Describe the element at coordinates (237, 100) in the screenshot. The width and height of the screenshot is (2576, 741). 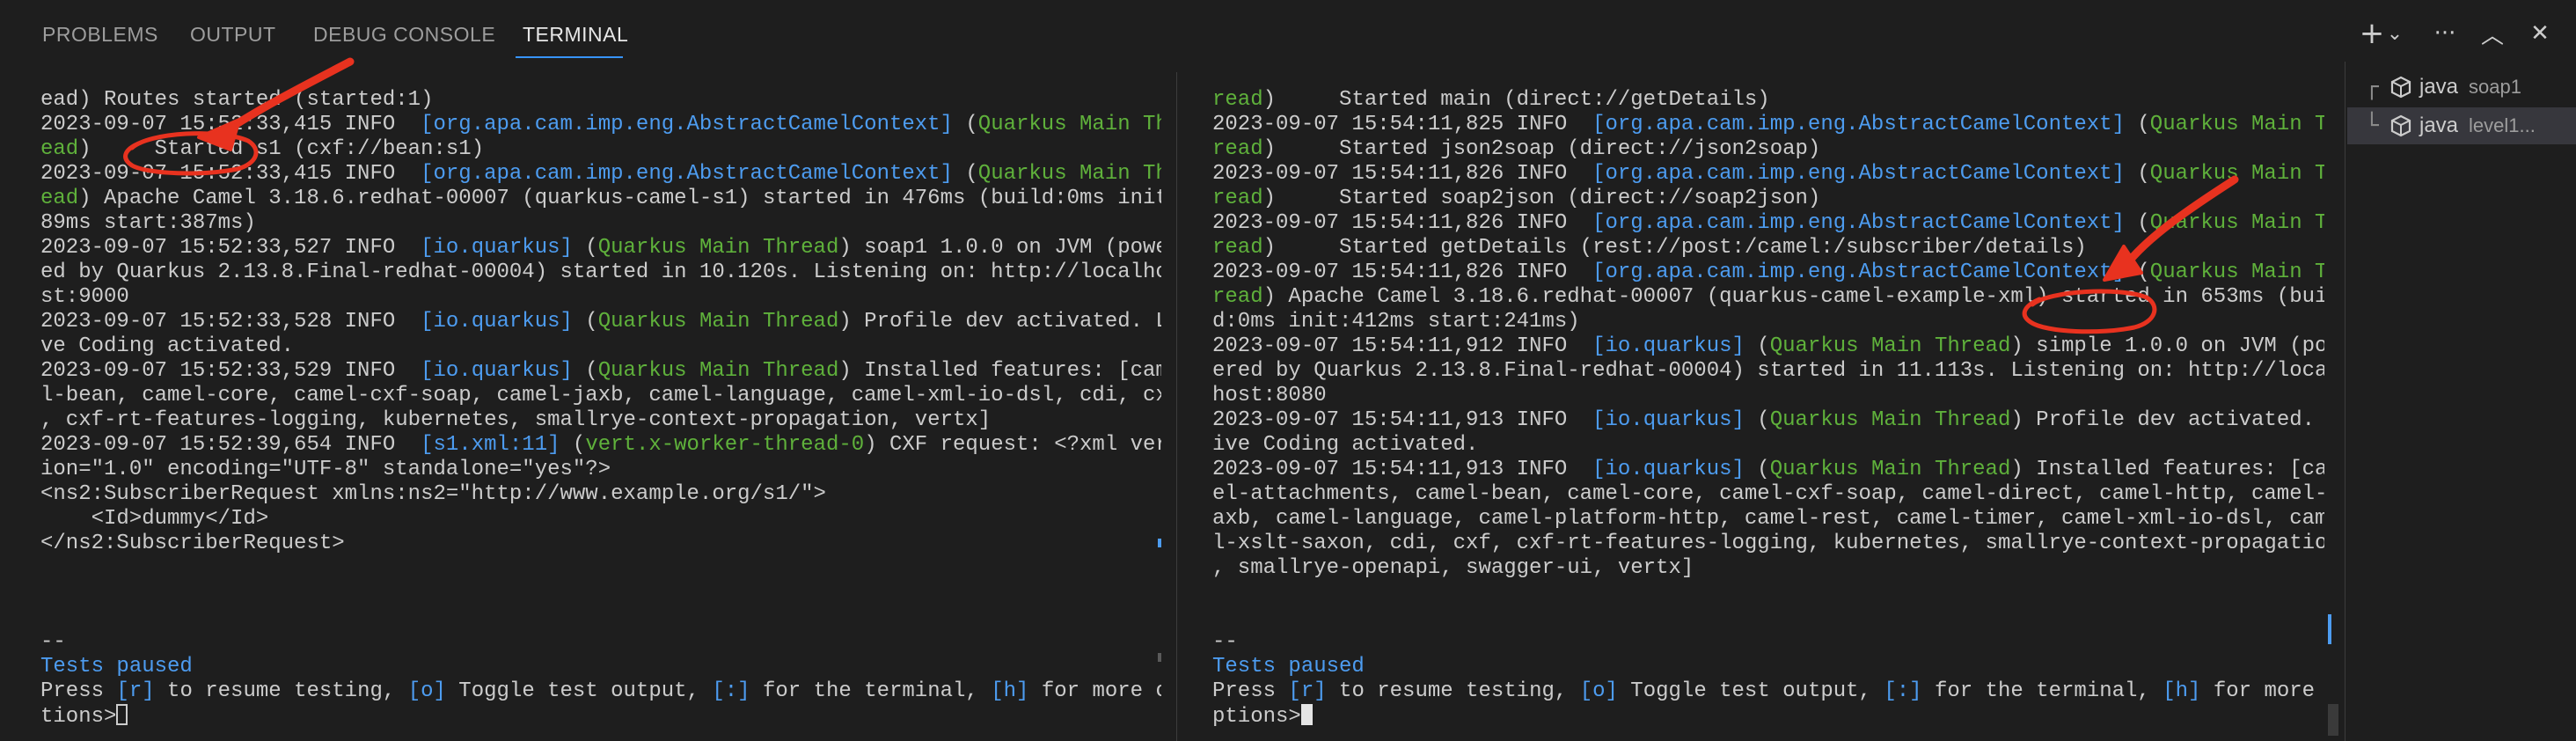
I see `terminal-text: ead) Routes started (started:1)` at that location.